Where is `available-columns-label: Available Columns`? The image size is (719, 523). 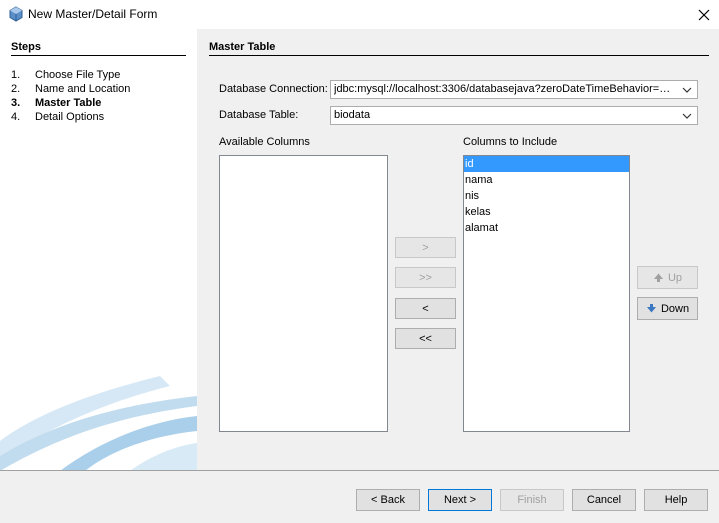
available-columns-label: Available Columns is located at coordinates (264, 142).